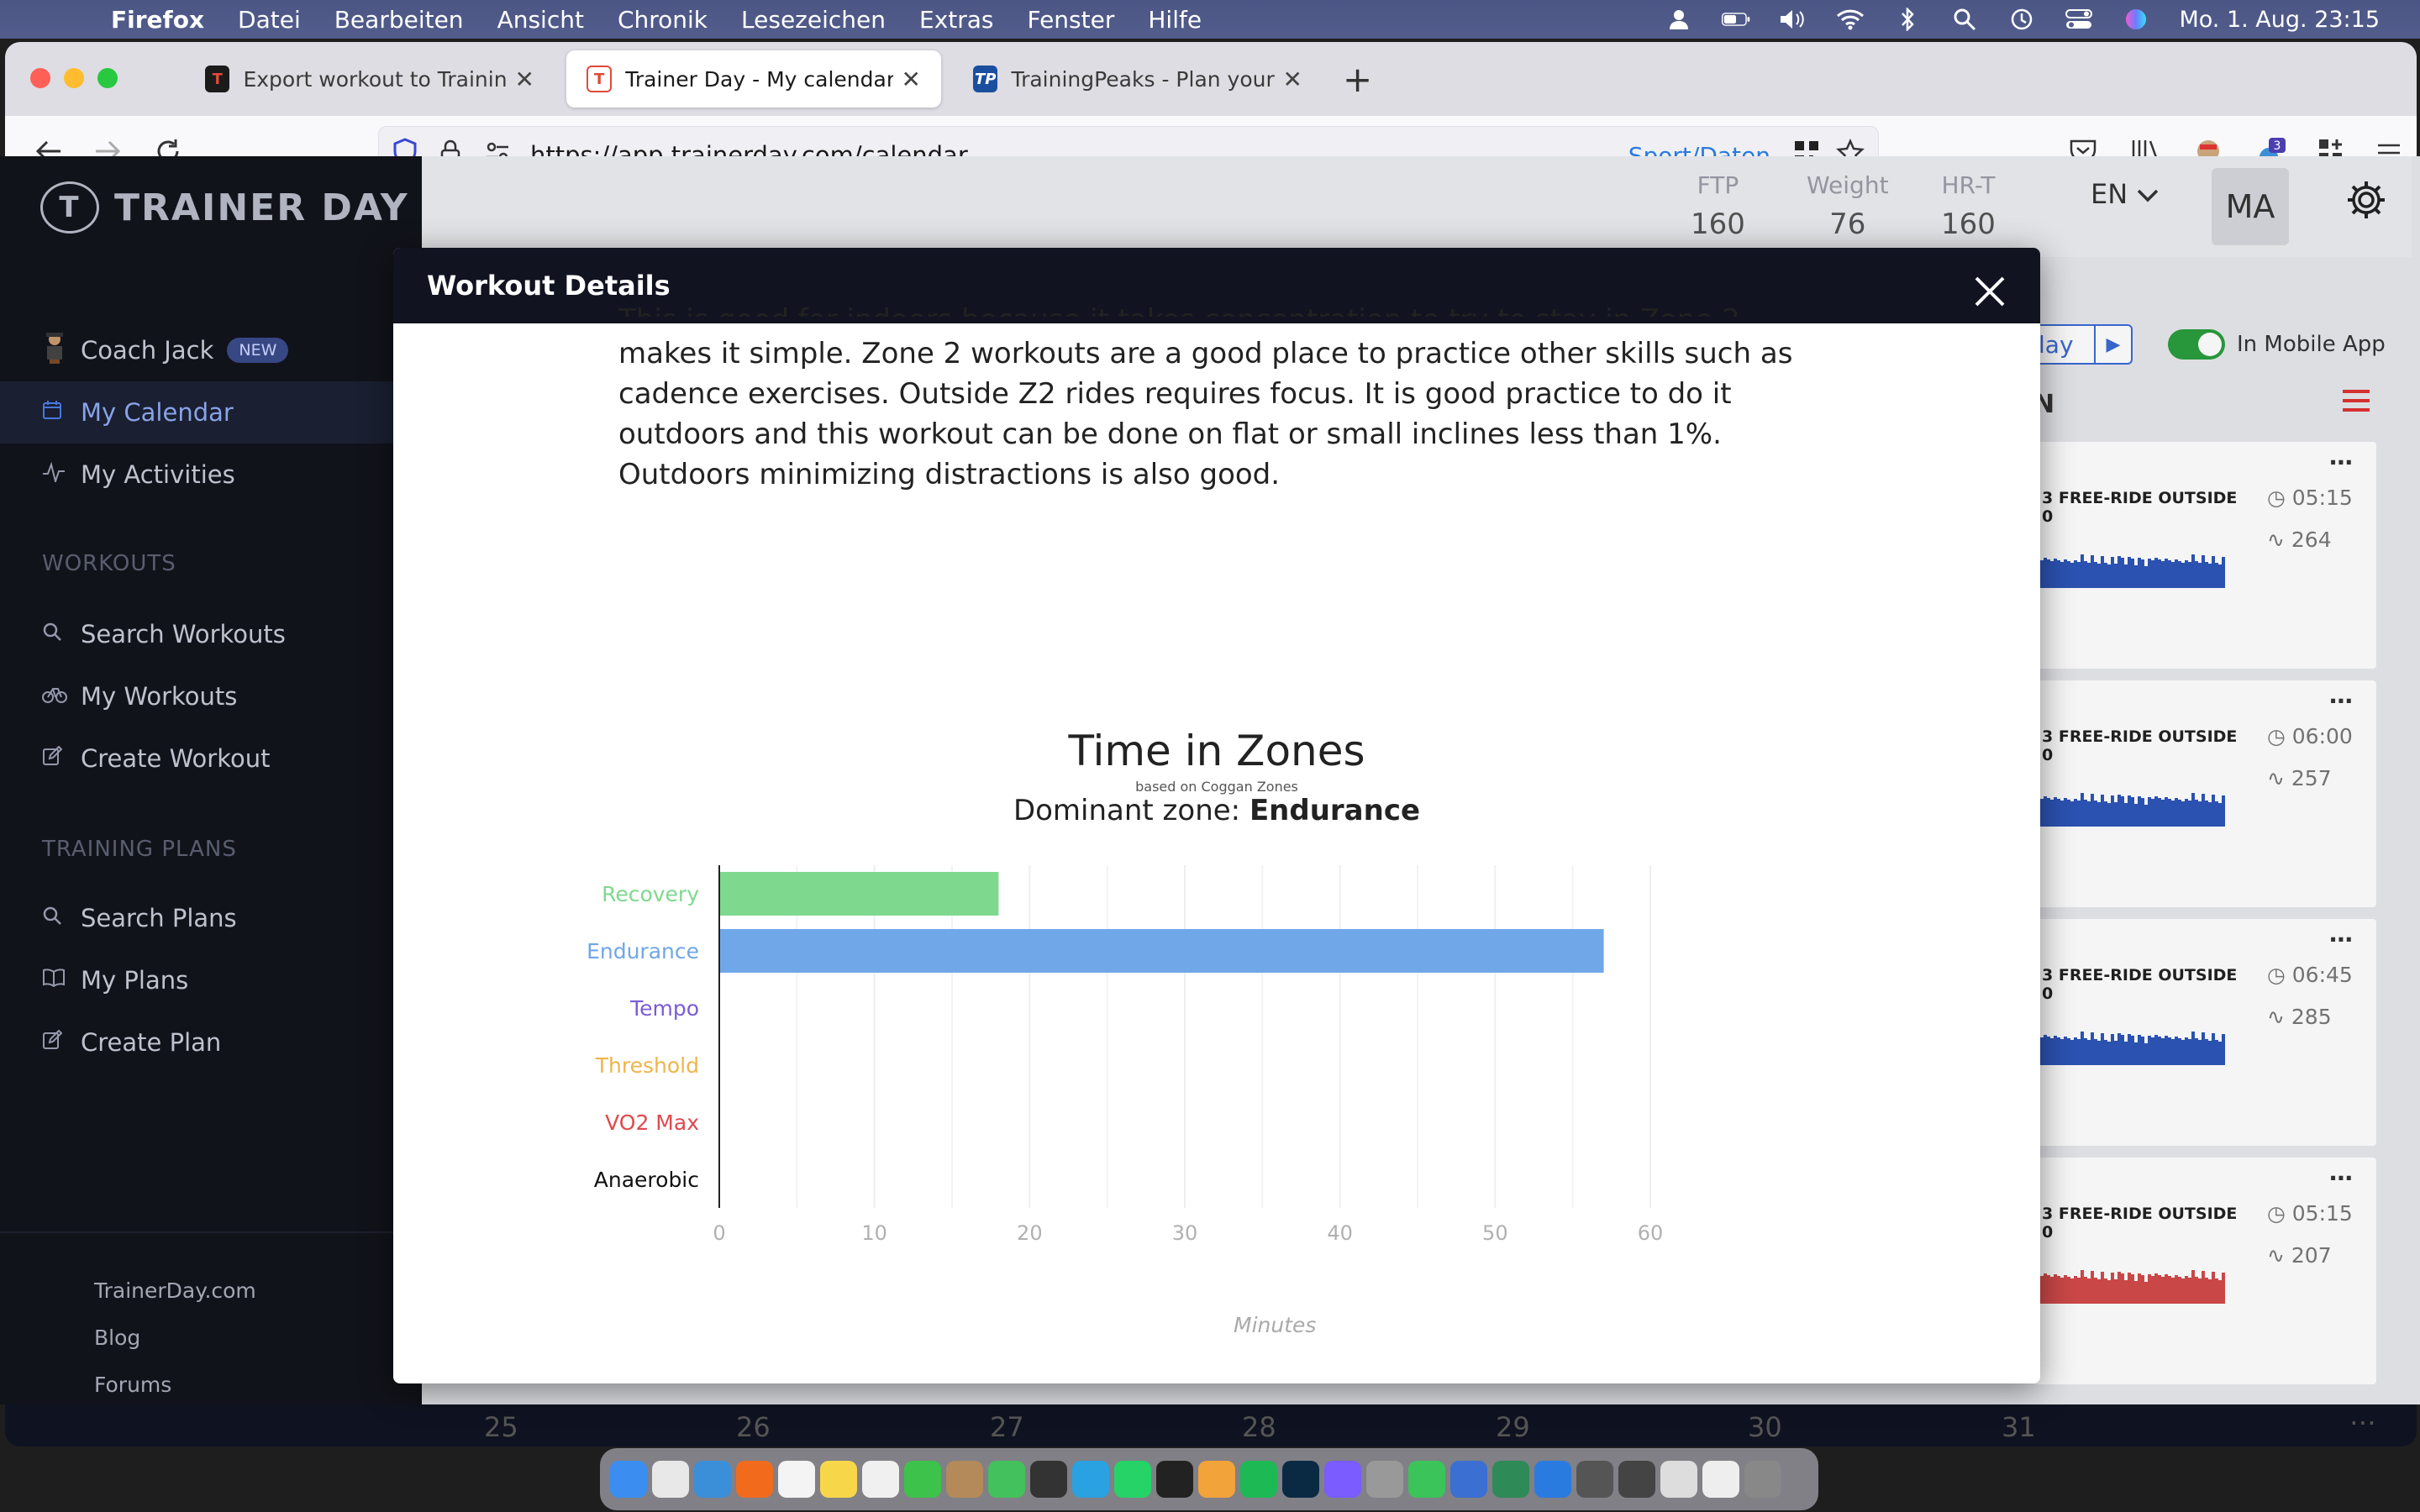 The image size is (2420, 1512). Describe the element at coordinates (107, 78) in the screenshot. I see `window-zoom-button` at that location.